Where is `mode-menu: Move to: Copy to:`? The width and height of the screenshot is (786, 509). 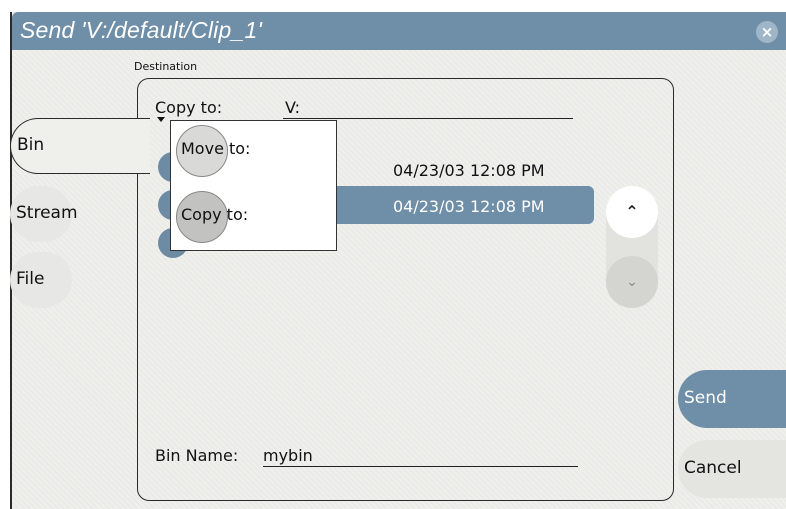 mode-menu: Move to: Copy to: is located at coordinates (253, 185).